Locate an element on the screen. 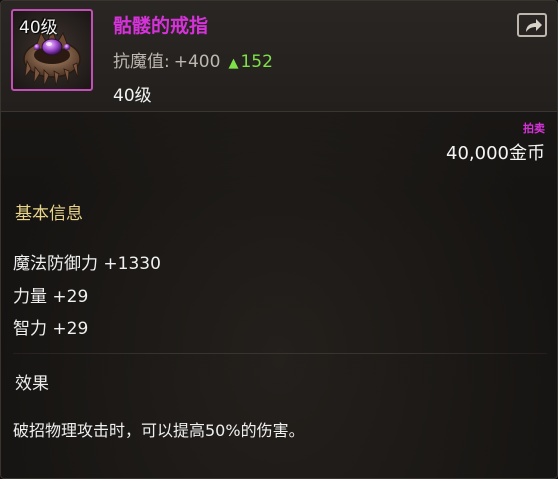  share-button is located at coordinates (532, 25).